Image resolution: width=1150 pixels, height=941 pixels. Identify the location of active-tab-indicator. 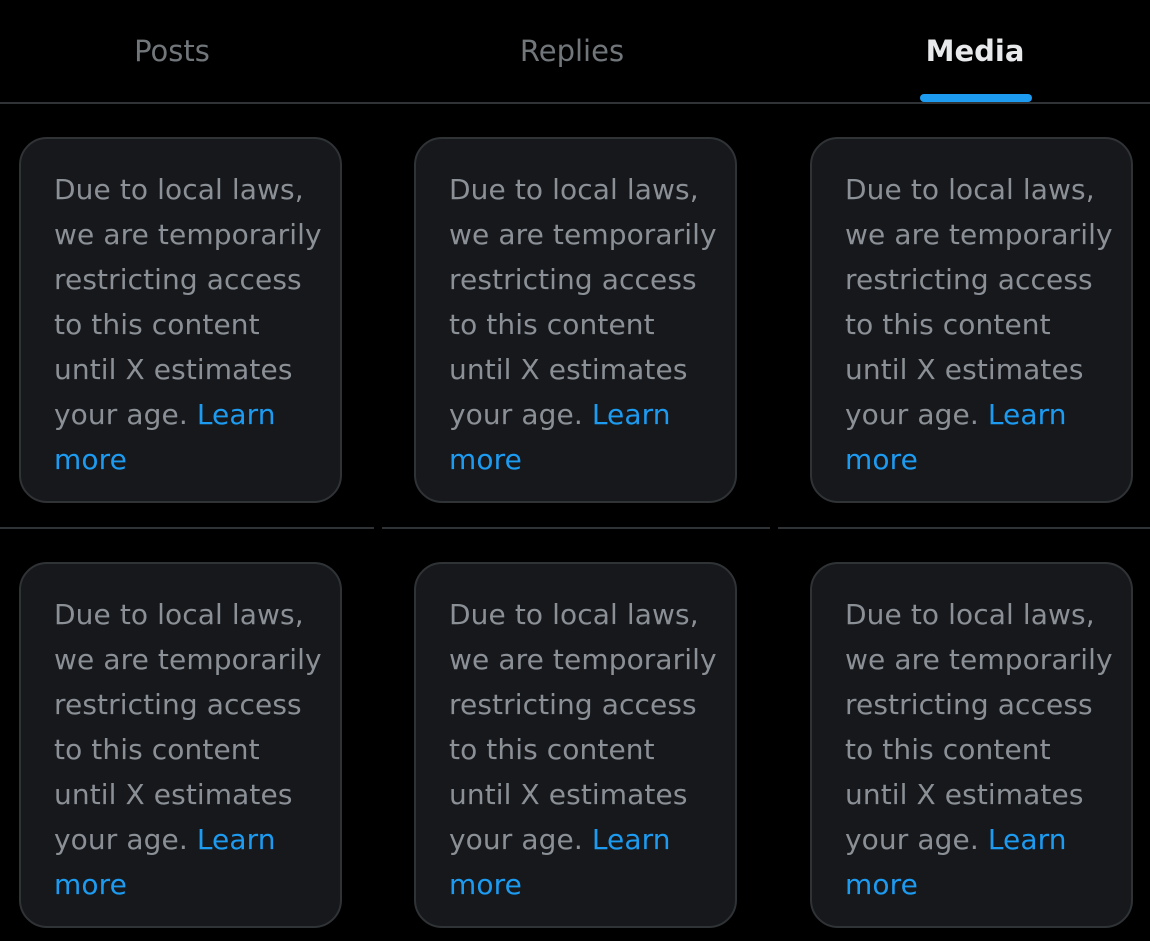
(976, 98).